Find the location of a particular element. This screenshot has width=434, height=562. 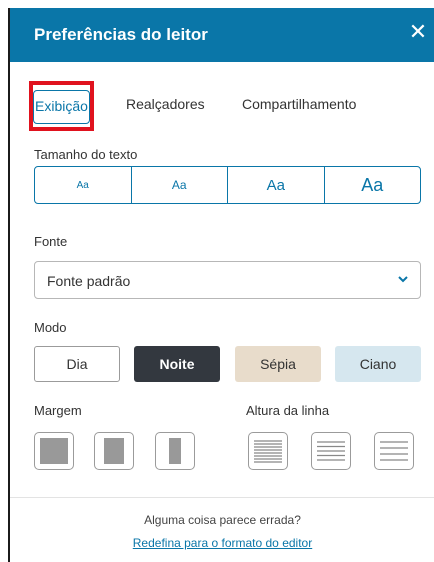

tab-realcadores: Realçadores is located at coordinates (165, 104).